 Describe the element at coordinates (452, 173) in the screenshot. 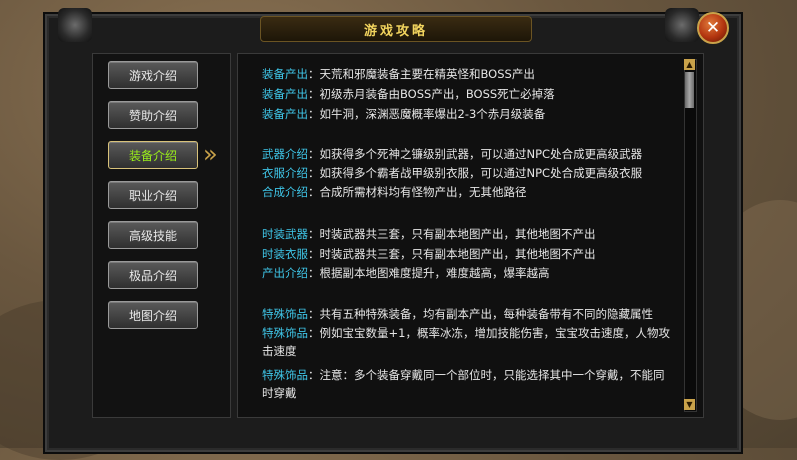

I see `content-line: 衣服介绍：如获得多个霸者战甲级别衣服，可以通过NPC处合成更高级衣服` at that location.